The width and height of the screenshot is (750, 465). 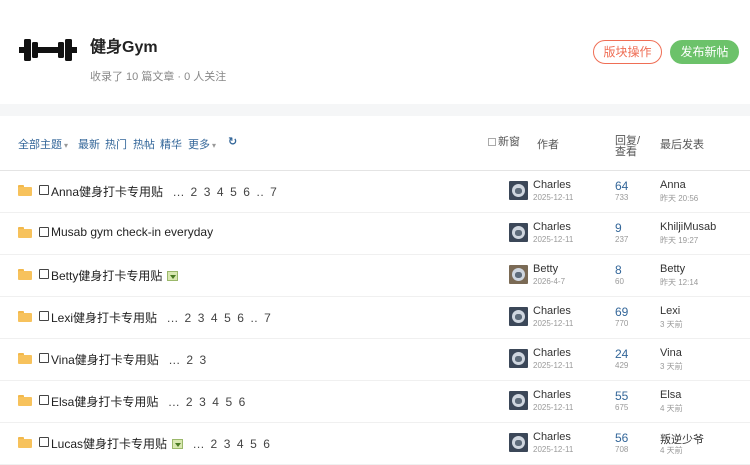 I want to click on filter-hot: 热门, so click(x=116, y=144).